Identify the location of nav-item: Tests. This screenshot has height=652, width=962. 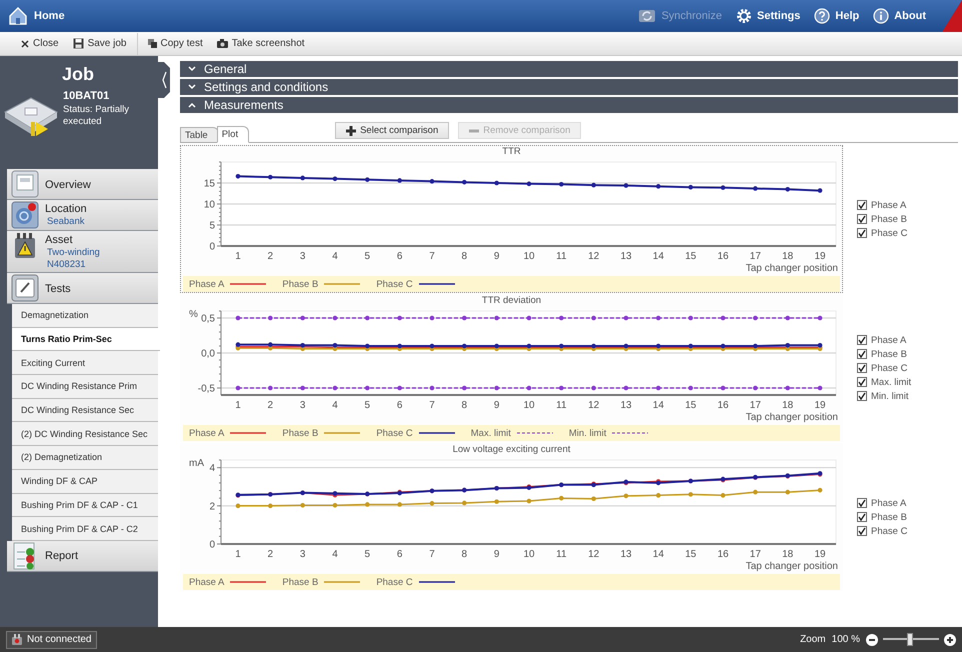
(82, 288).